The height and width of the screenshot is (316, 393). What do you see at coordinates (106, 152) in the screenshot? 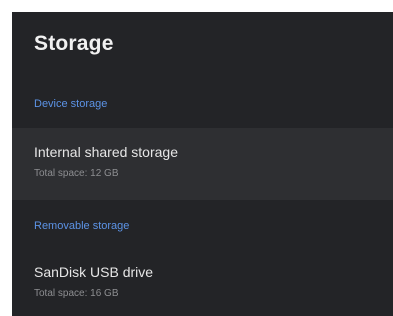
I see `list-item-title: Internal shared storage` at bounding box center [106, 152].